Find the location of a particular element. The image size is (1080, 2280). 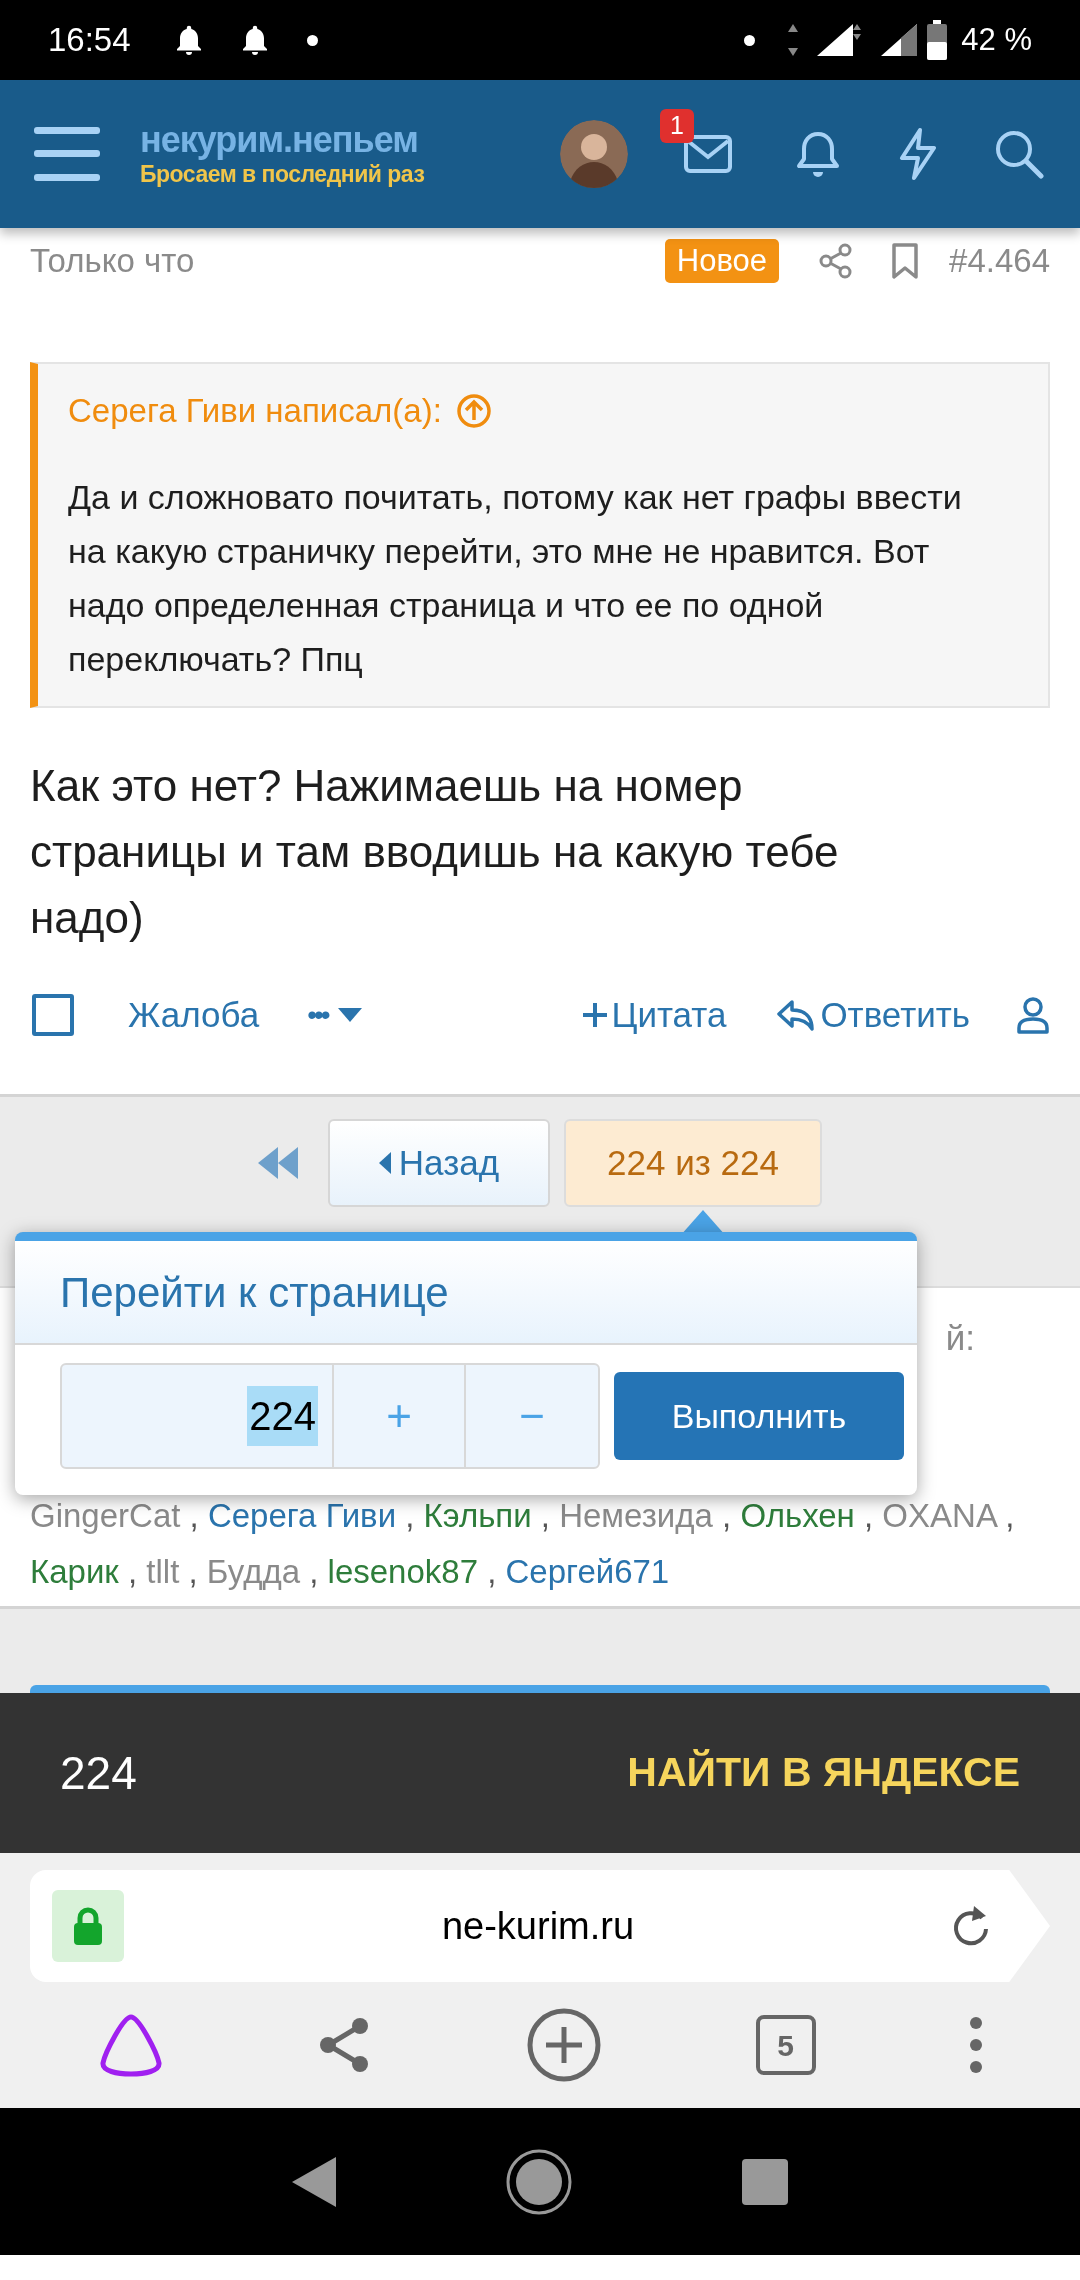

notification-badge: 1 is located at coordinates (677, 126).